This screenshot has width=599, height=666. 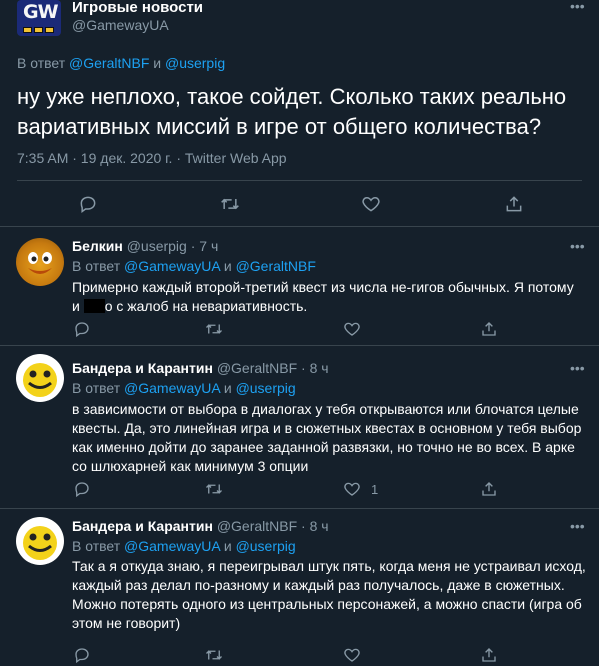 I want to click on divider, so click(x=299, y=180).